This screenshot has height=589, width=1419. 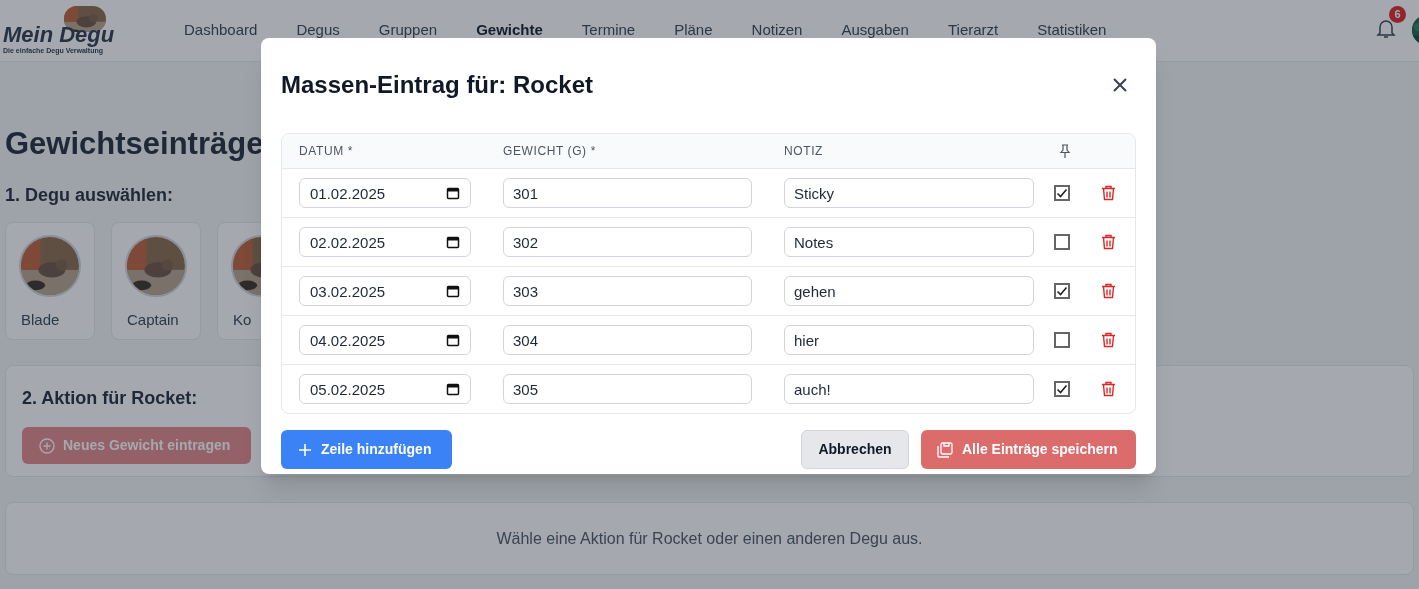 I want to click on note-field: auch!, so click(x=909, y=389).